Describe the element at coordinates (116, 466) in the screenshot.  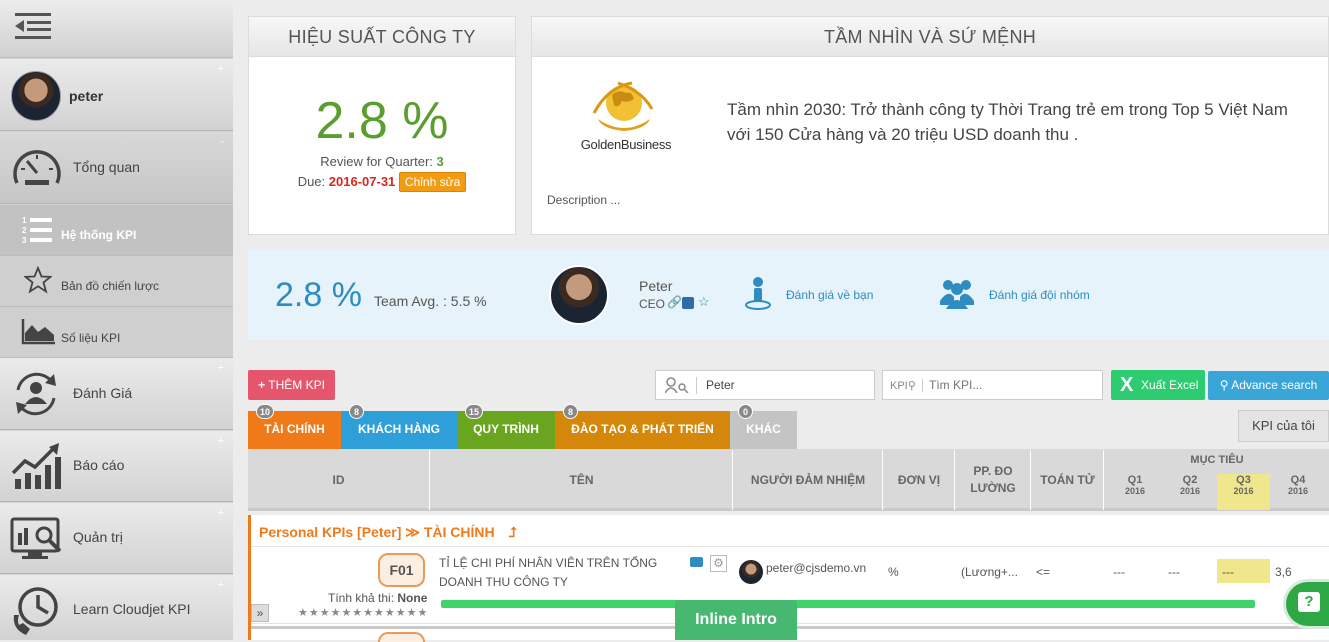
I see `sidebar-item-reports: + Báo cáo` at that location.